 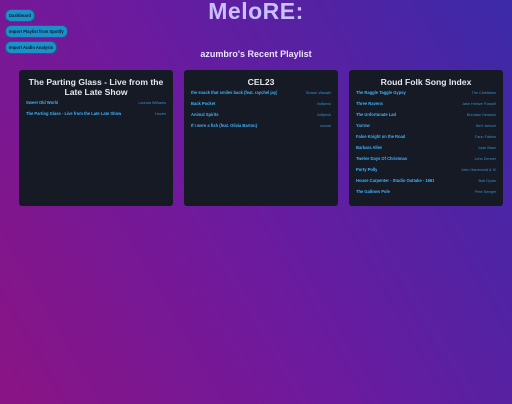 I want to click on track-name: The Unfortunate Lad, so click(x=376, y=114).